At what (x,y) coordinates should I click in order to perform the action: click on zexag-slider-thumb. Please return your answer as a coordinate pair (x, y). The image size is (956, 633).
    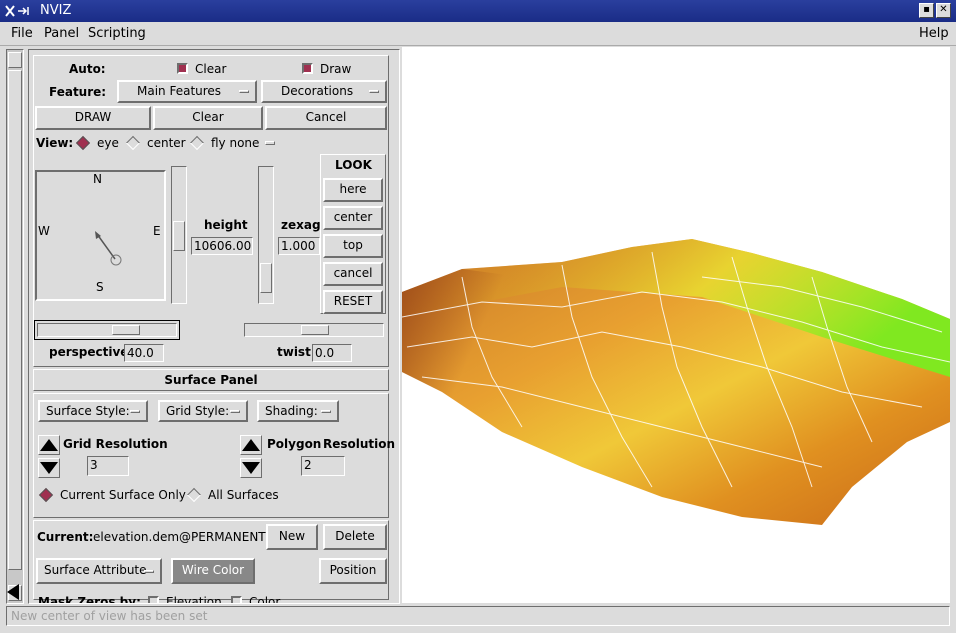
    Looking at the image, I should click on (266, 278).